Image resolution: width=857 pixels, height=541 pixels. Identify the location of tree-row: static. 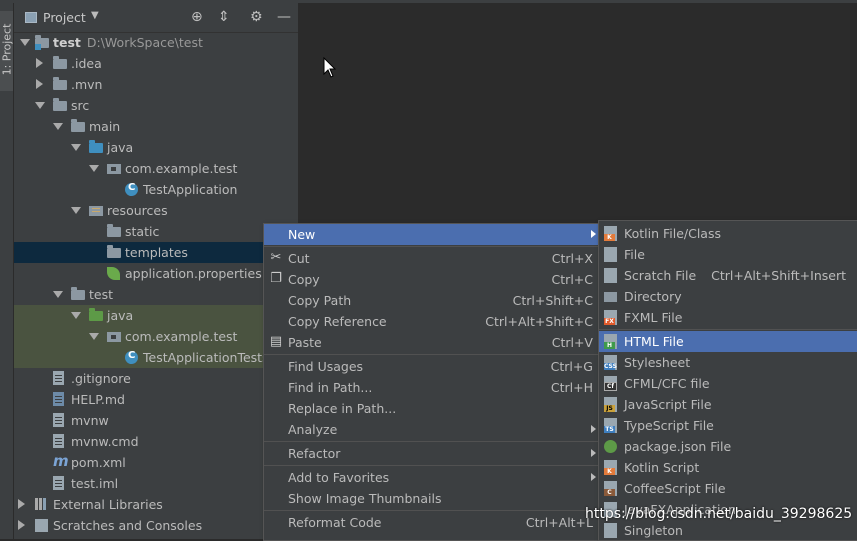
(156, 231).